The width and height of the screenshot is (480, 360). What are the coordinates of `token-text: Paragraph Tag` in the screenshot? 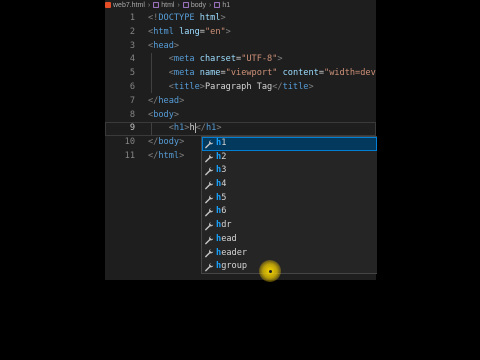 It's located at (238, 86).